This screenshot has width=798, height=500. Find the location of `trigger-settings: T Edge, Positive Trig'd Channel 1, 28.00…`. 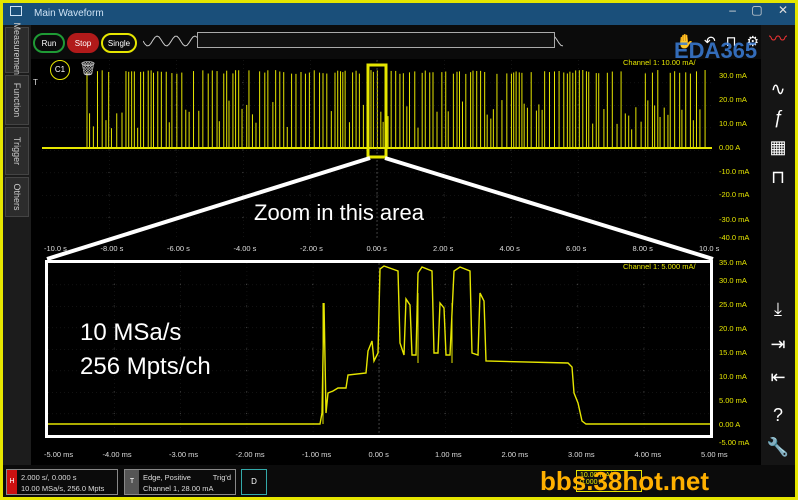

trigger-settings: T Edge, Positive Trig'd Channel 1, 28.00… is located at coordinates (180, 482).